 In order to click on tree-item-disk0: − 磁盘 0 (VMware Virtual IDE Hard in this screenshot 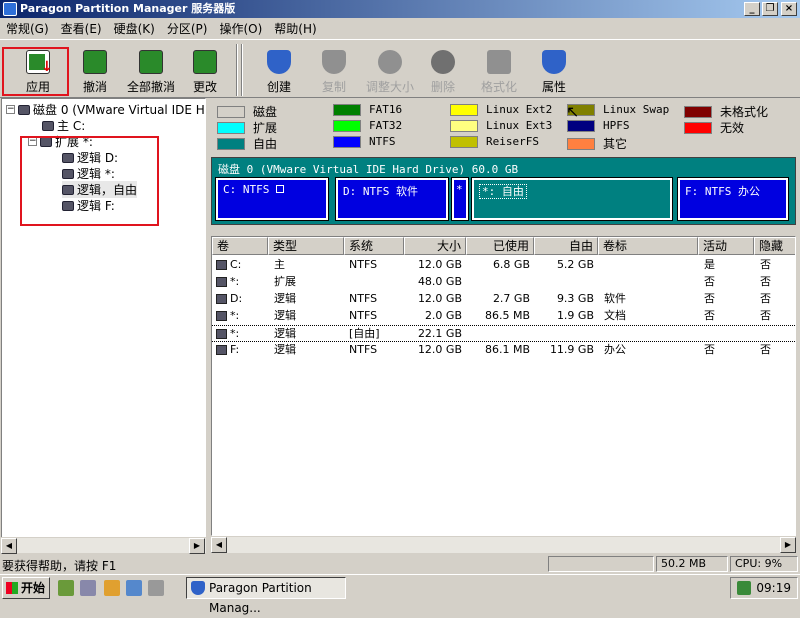, I will do `click(106, 109)`.